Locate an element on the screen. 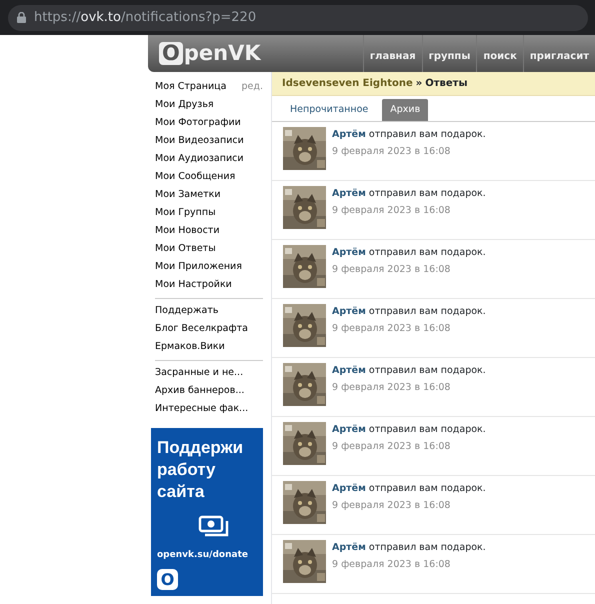 This screenshot has height=604, width=595. sidebar-link: Мои Видеозаписи is located at coordinates (209, 141).